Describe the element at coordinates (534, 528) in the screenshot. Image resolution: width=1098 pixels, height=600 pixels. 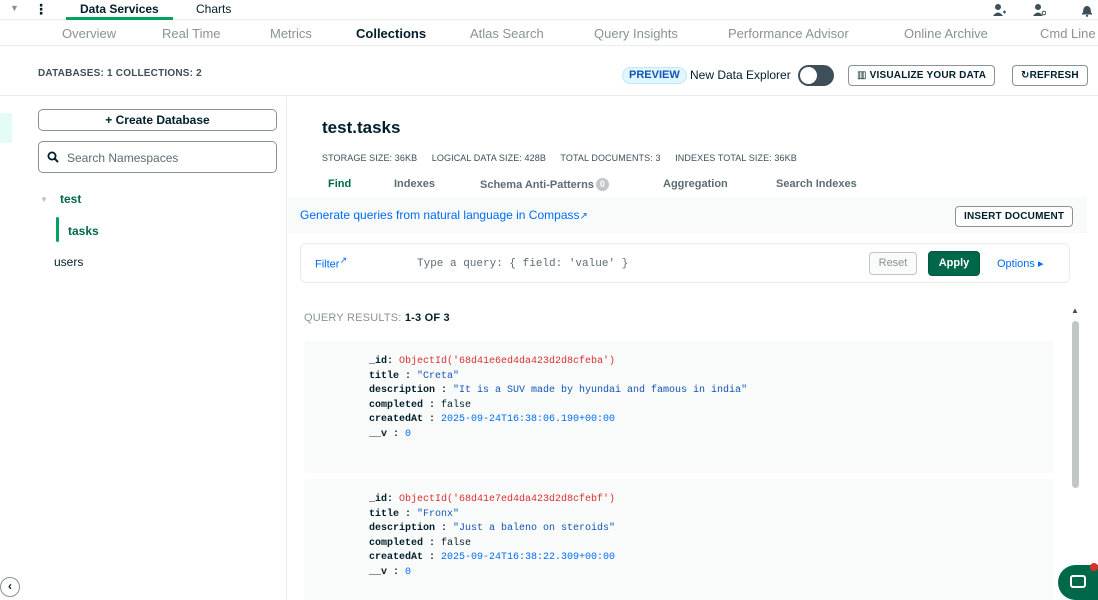
I see `field-description-value: "Just a baleno on steroids"` at that location.